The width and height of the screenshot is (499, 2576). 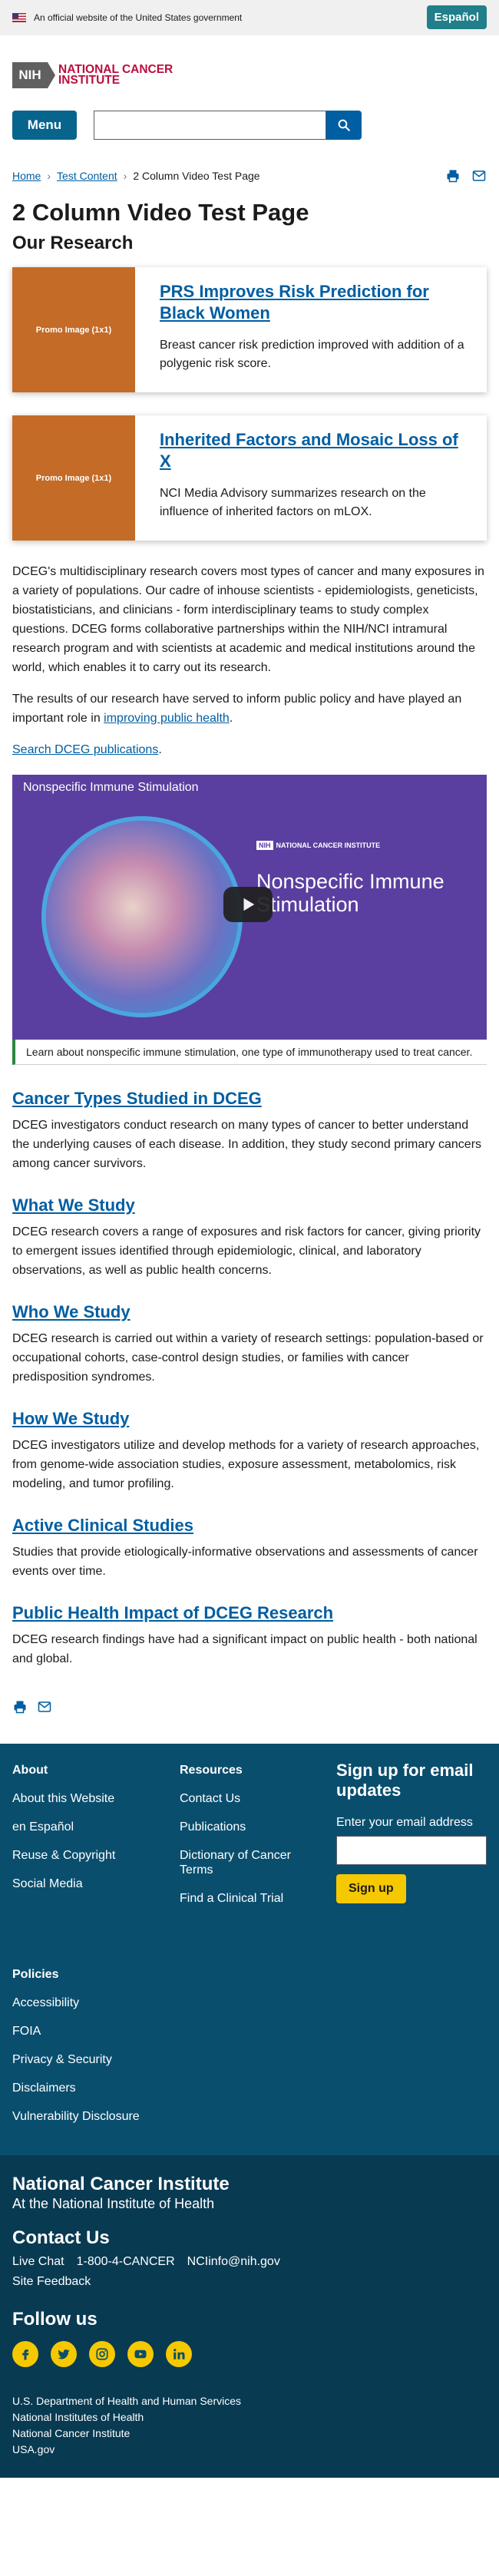 I want to click on linkedin-icon, so click(x=179, y=2354).